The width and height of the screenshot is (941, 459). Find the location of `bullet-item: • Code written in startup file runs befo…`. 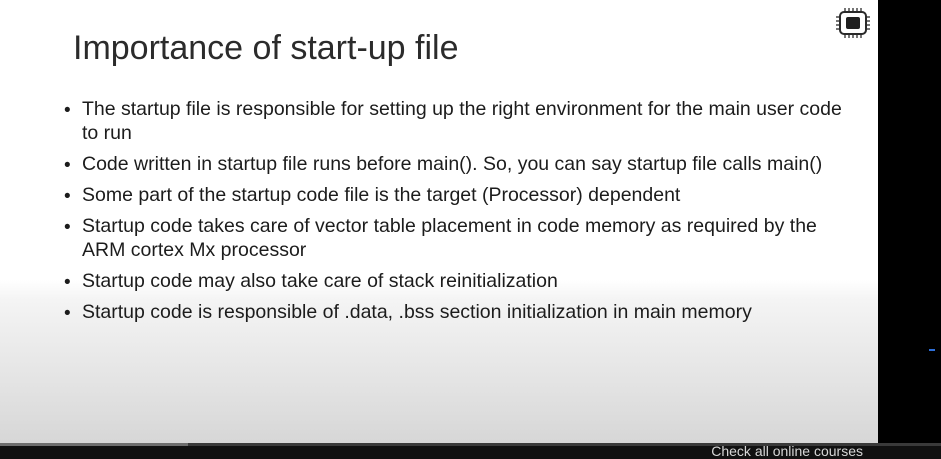

bullet-item: • Code written in startup file runs befo… is located at coordinates (459, 164).